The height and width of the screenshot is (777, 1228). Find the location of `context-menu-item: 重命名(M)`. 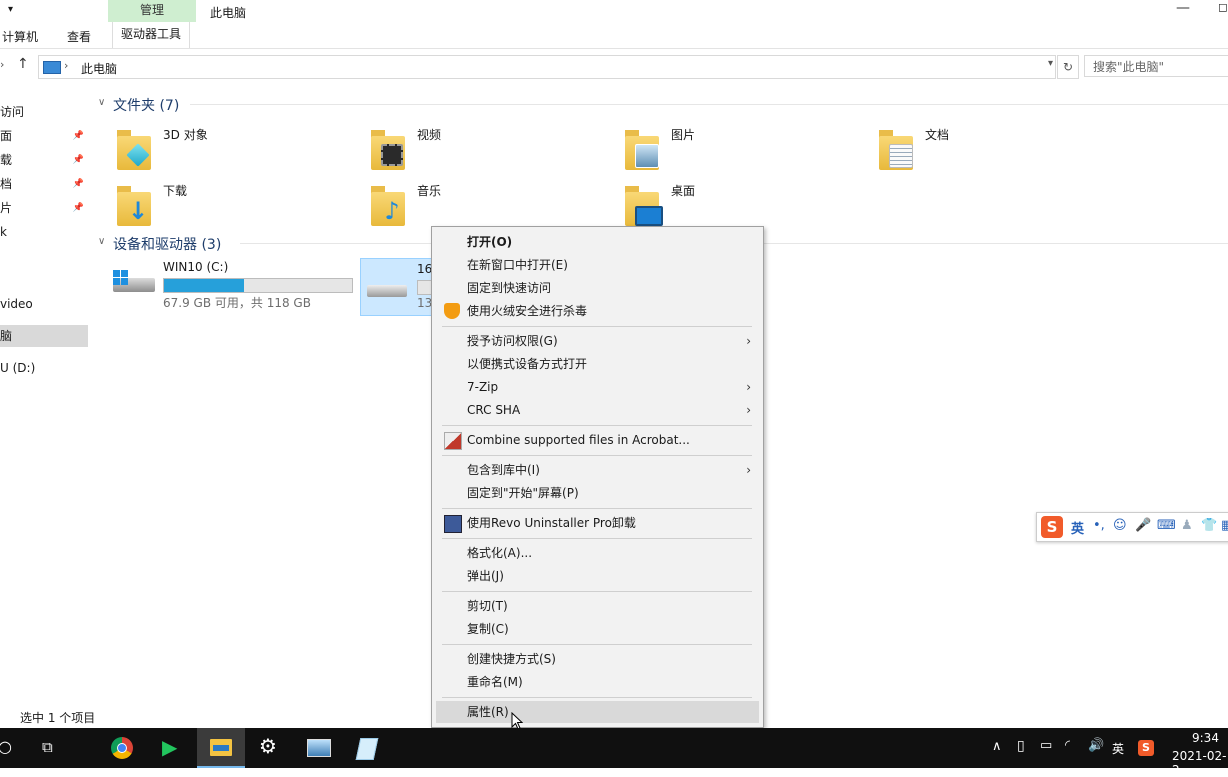

context-menu-item: 重命名(M) is located at coordinates (597, 682).